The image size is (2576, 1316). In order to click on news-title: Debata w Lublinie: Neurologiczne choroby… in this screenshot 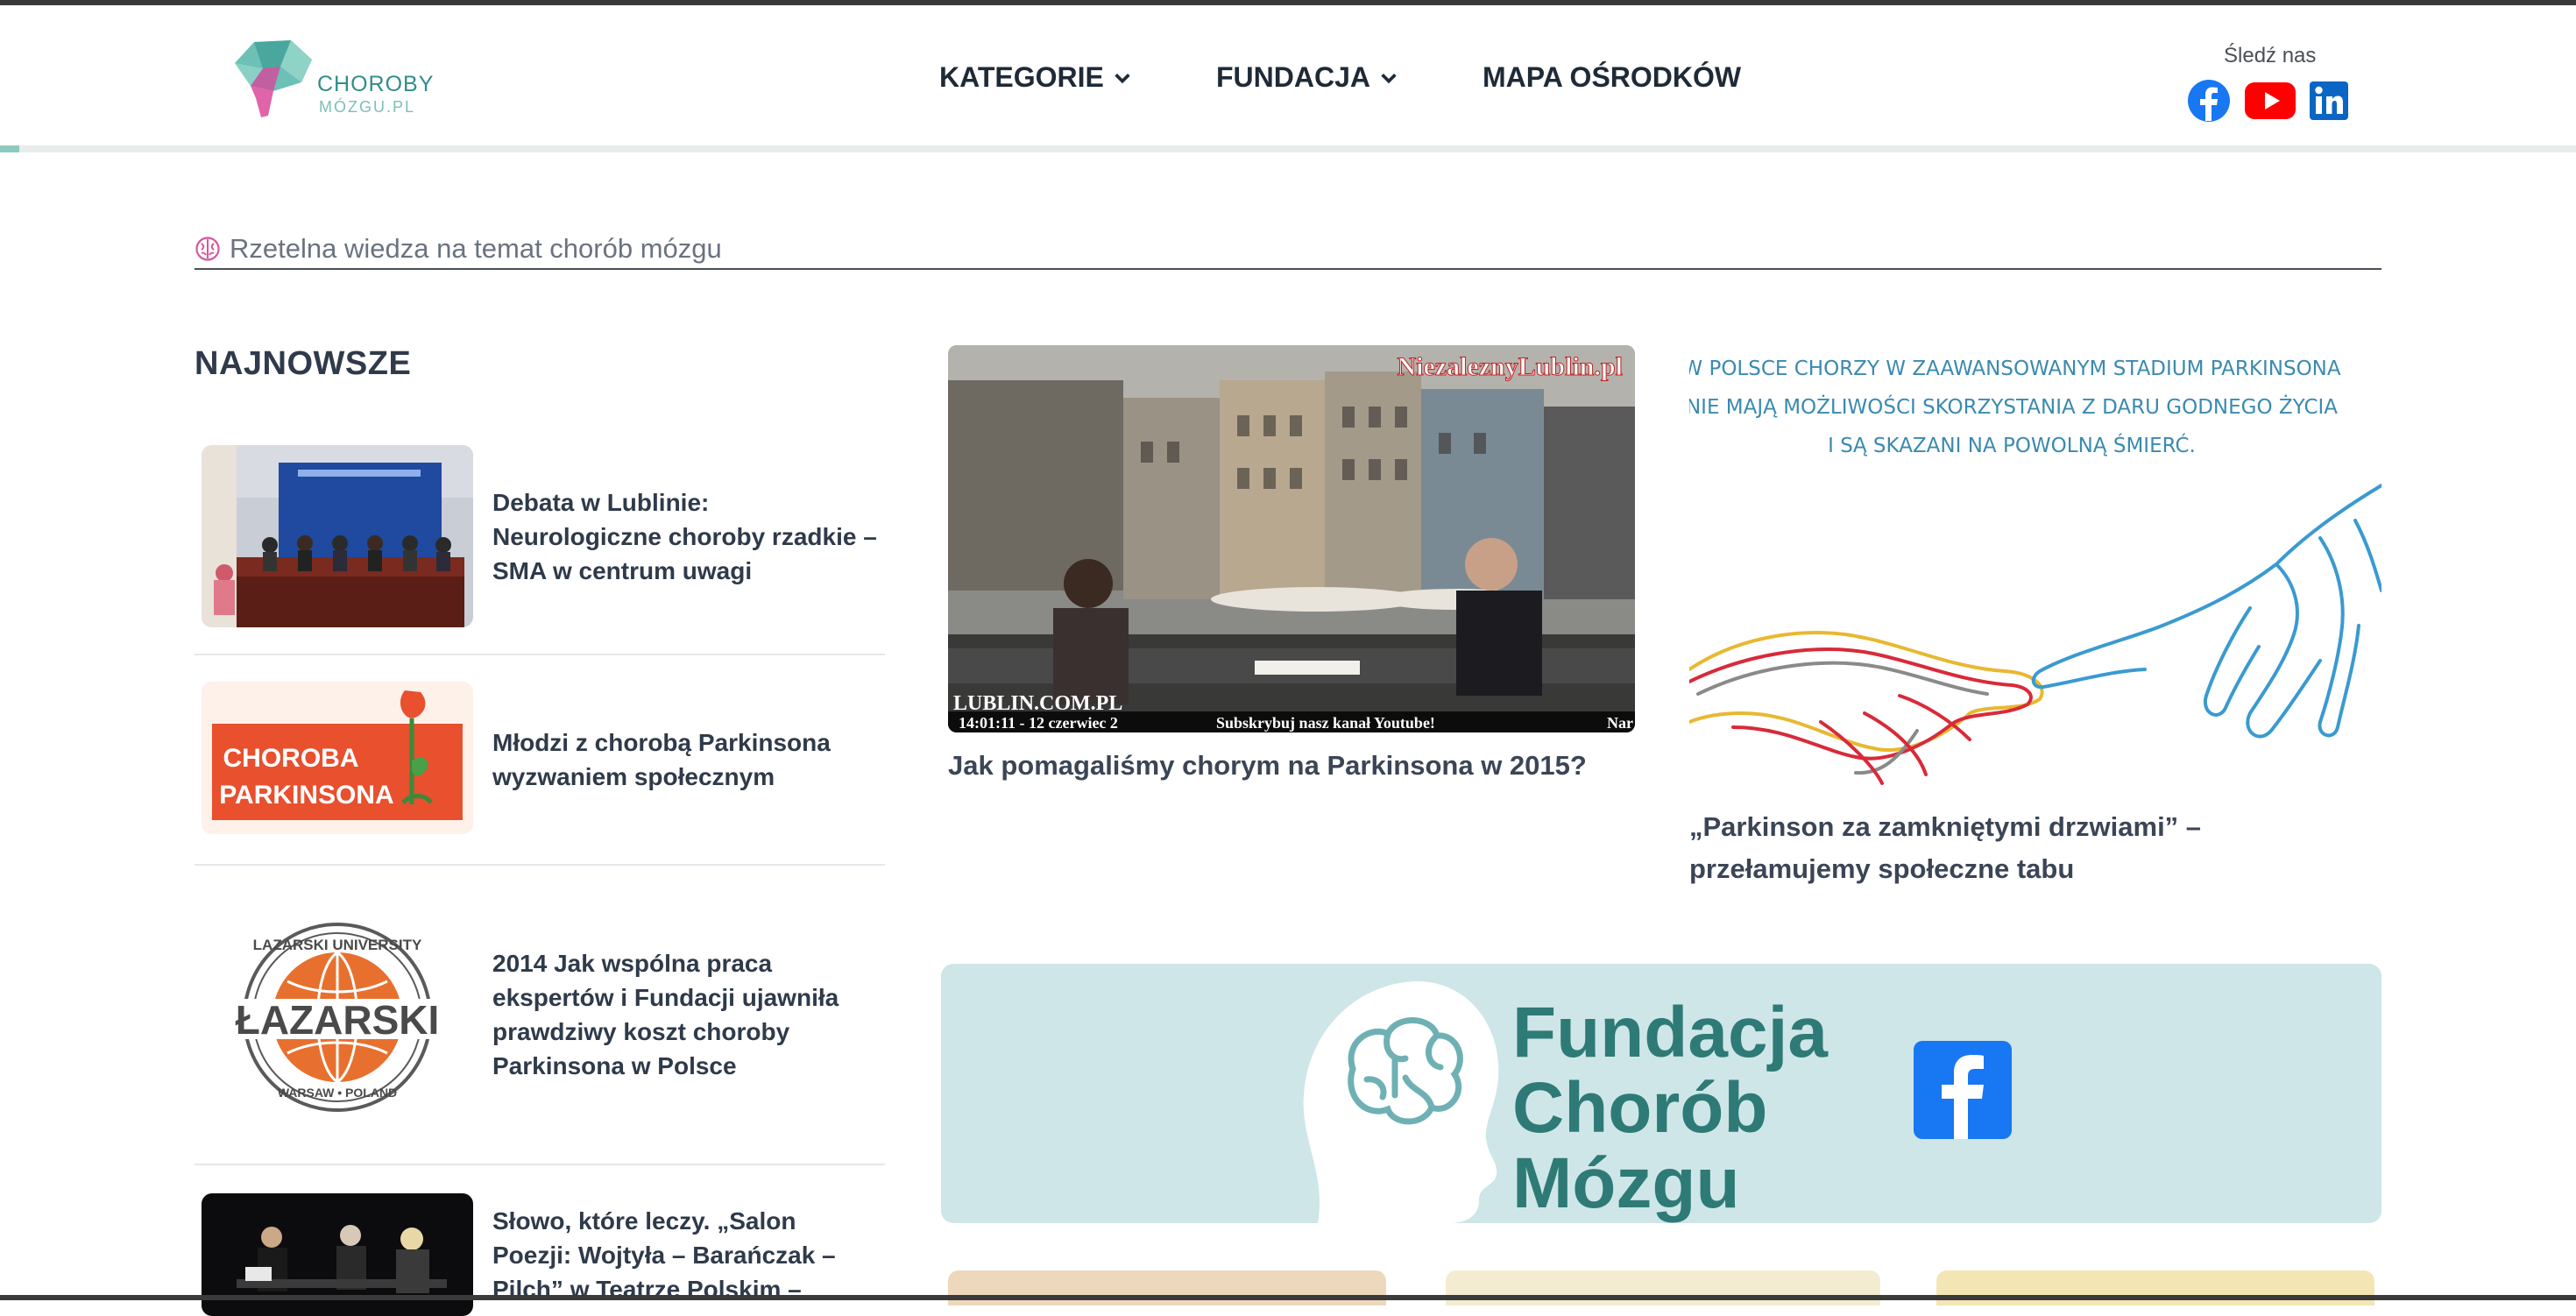, I will do `click(685, 536)`.